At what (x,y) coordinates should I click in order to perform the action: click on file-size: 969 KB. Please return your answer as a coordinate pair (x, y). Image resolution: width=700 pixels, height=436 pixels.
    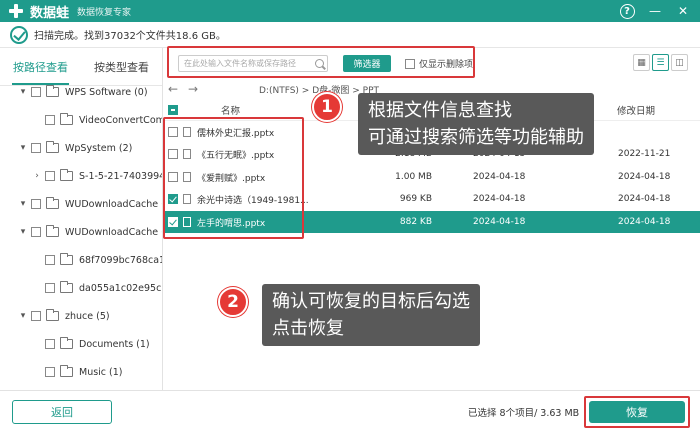
    Looking at the image, I should click on (415, 199).